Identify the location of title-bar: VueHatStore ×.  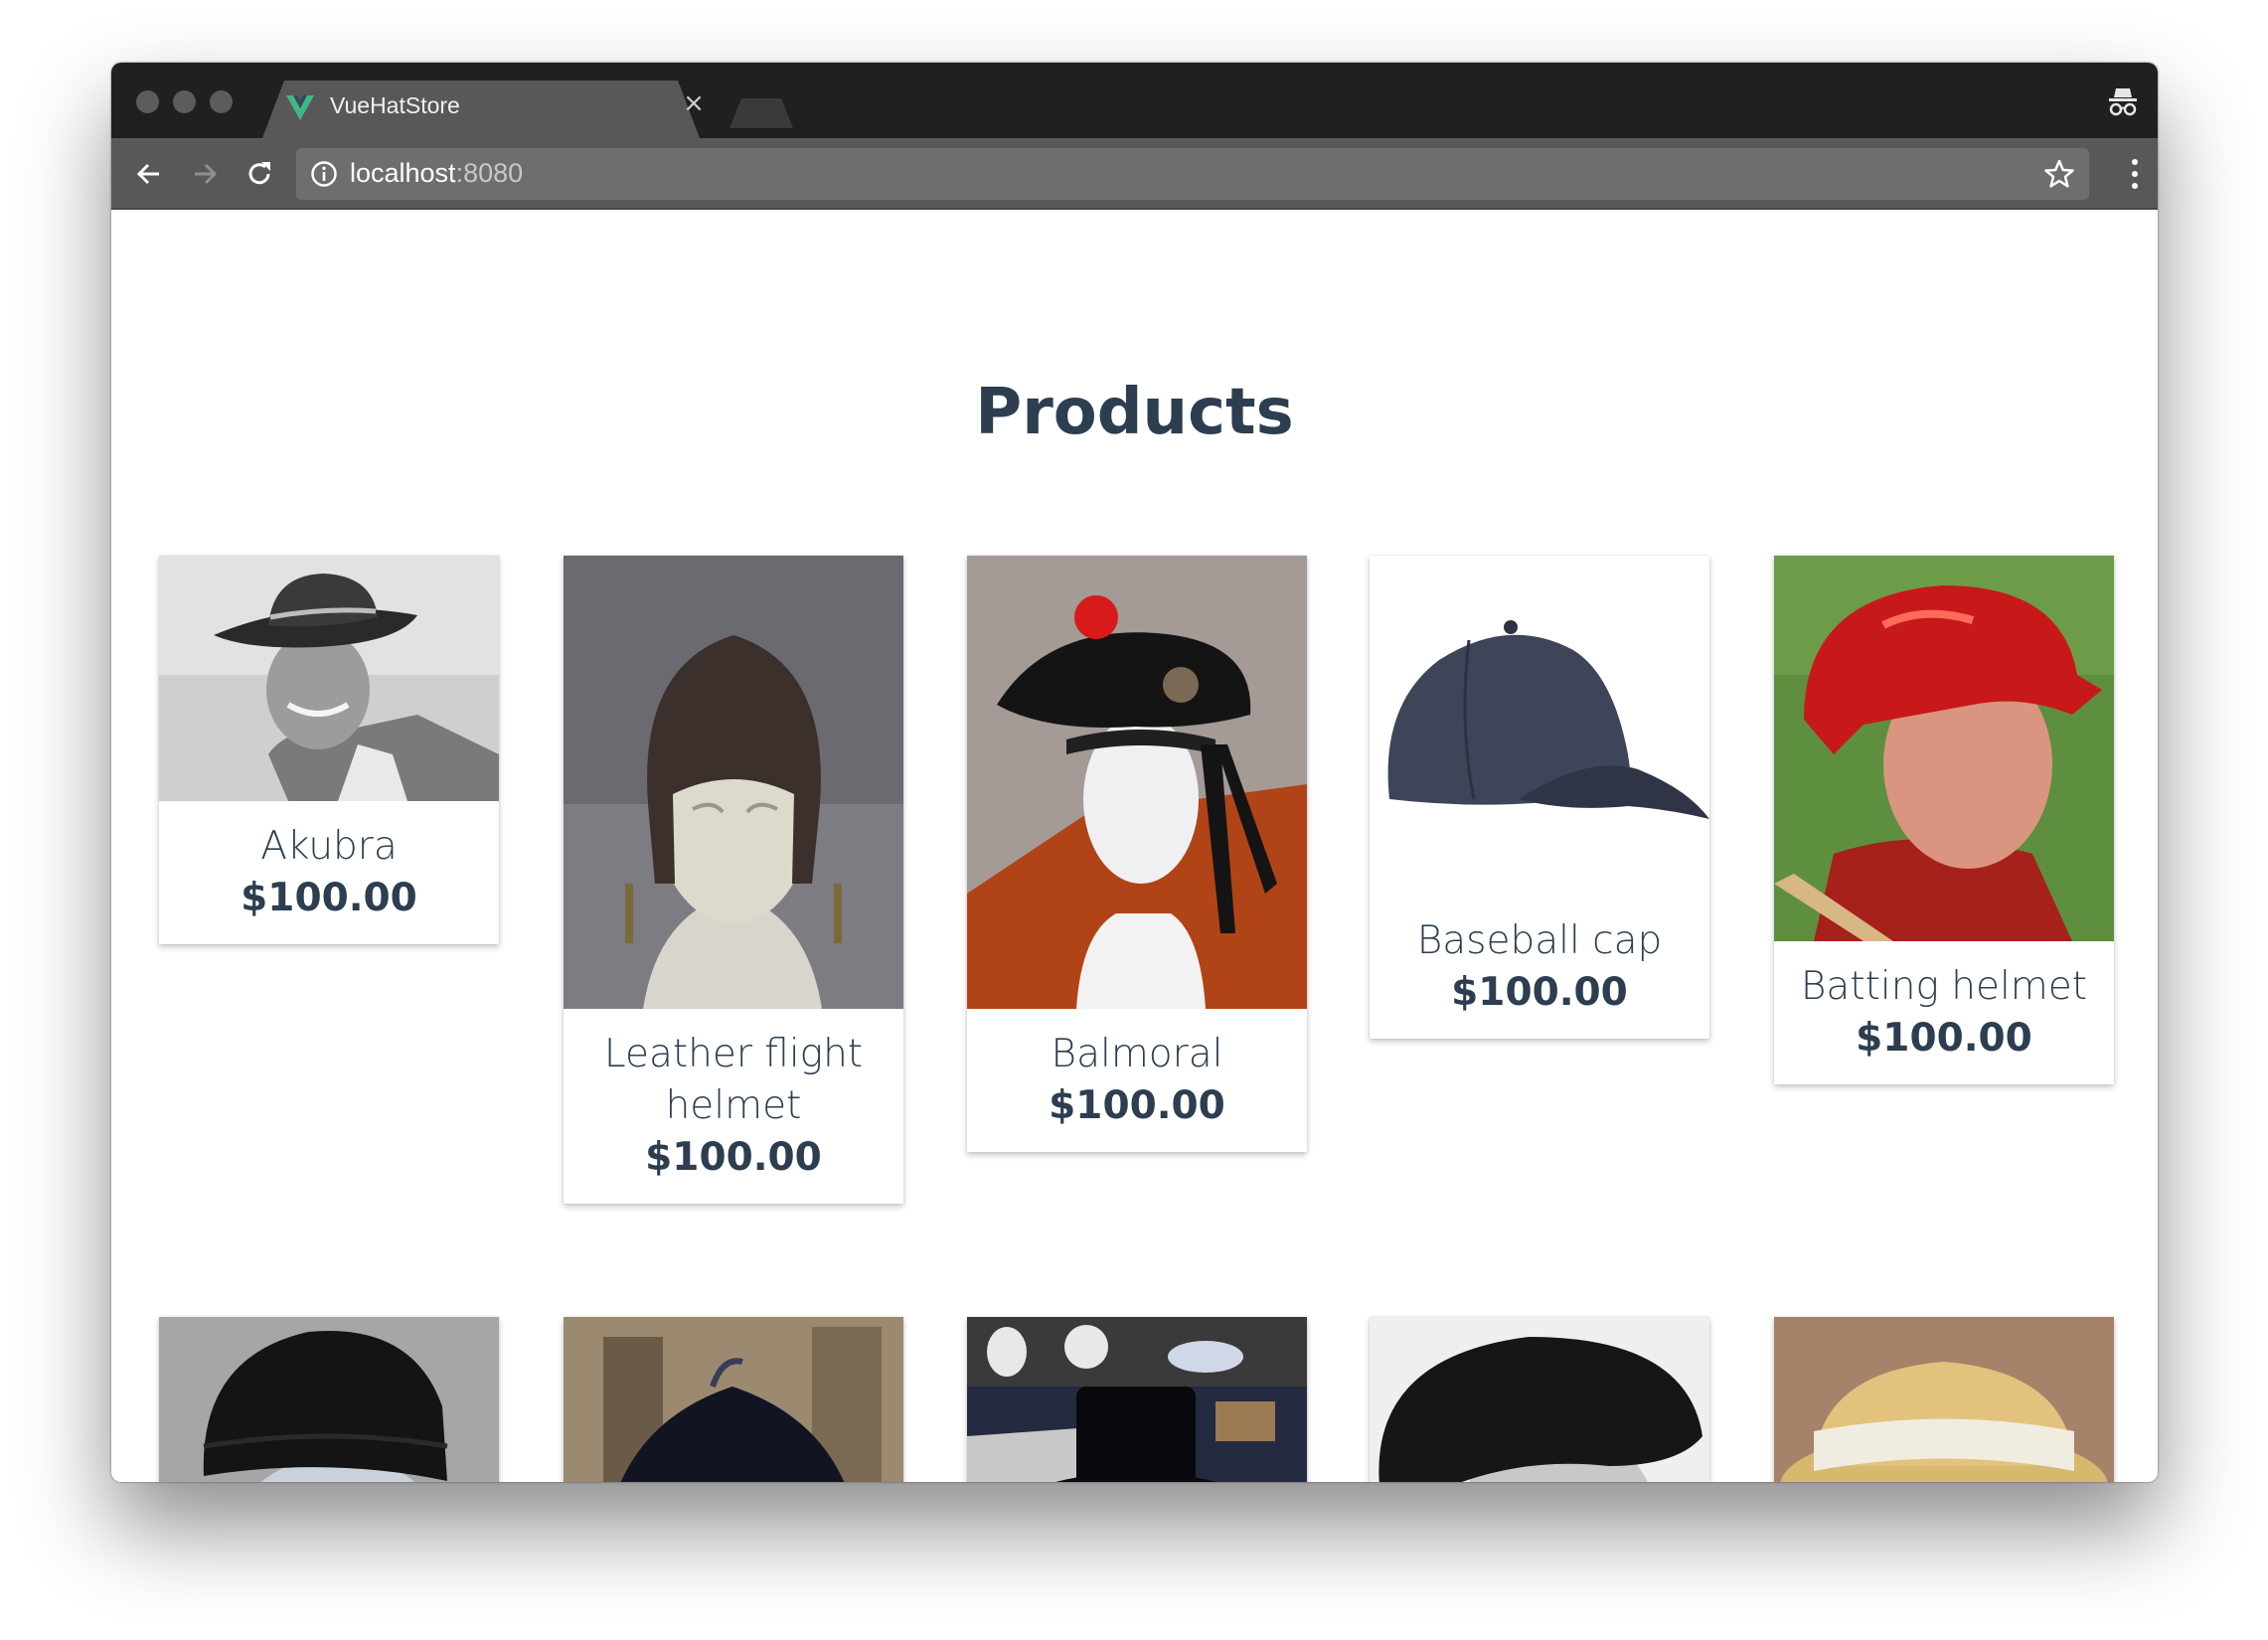
(1134, 100).